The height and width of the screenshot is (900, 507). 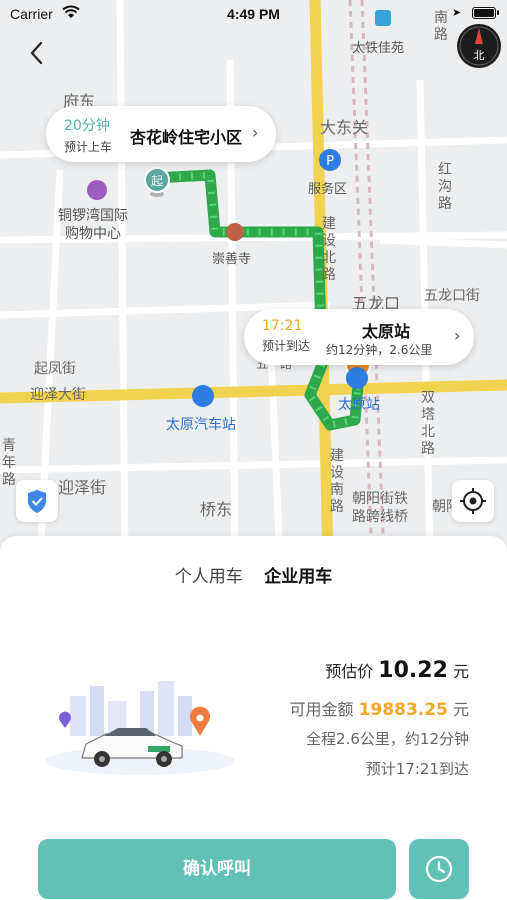 What do you see at coordinates (357, 378) in the screenshot?
I see `train-poi-icon` at bounding box center [357, 378].